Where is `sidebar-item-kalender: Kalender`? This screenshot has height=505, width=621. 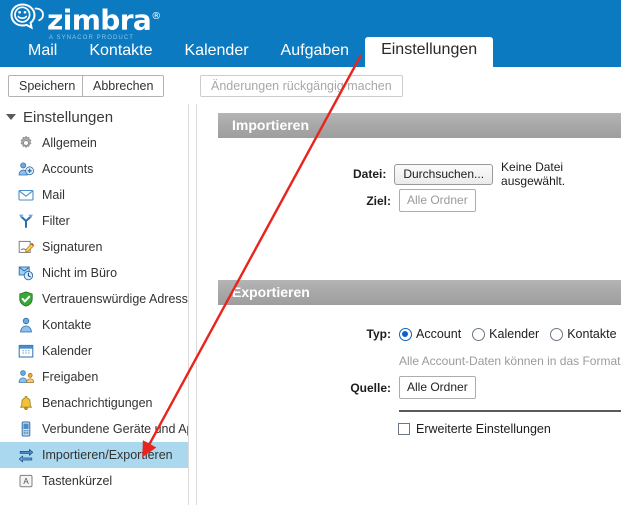 sidebar-item-kalender: Kalender is located at coordinates (94, 351).